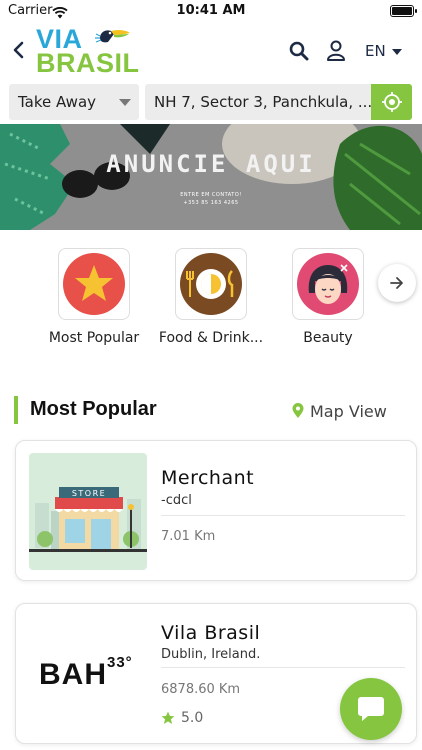 This screenshot has width=422, height=750. I want to click on plate-cutlery-icon, so click(211, 284).